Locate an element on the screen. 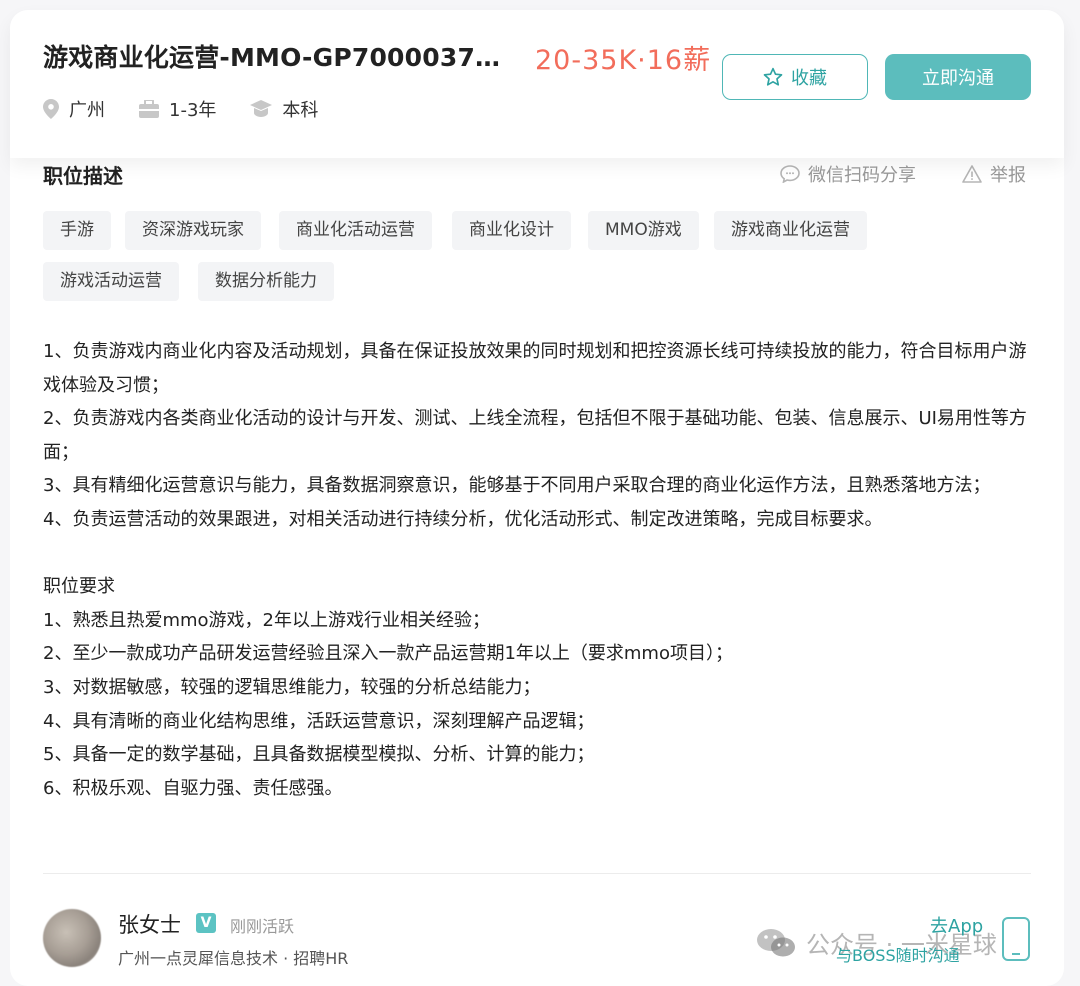 Image resolution: width=1080 pixels, height=986 pixels. tag: 商业化设计 is located at coordinates (511, 230).